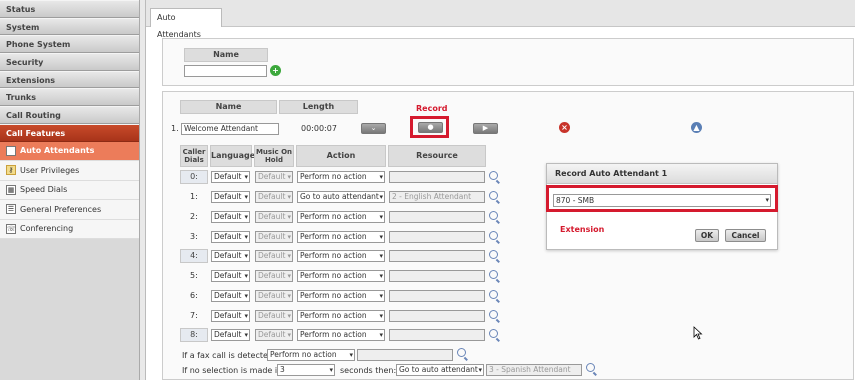  I want to click on nav-call-routing: Call Routing, so click(69, 115).